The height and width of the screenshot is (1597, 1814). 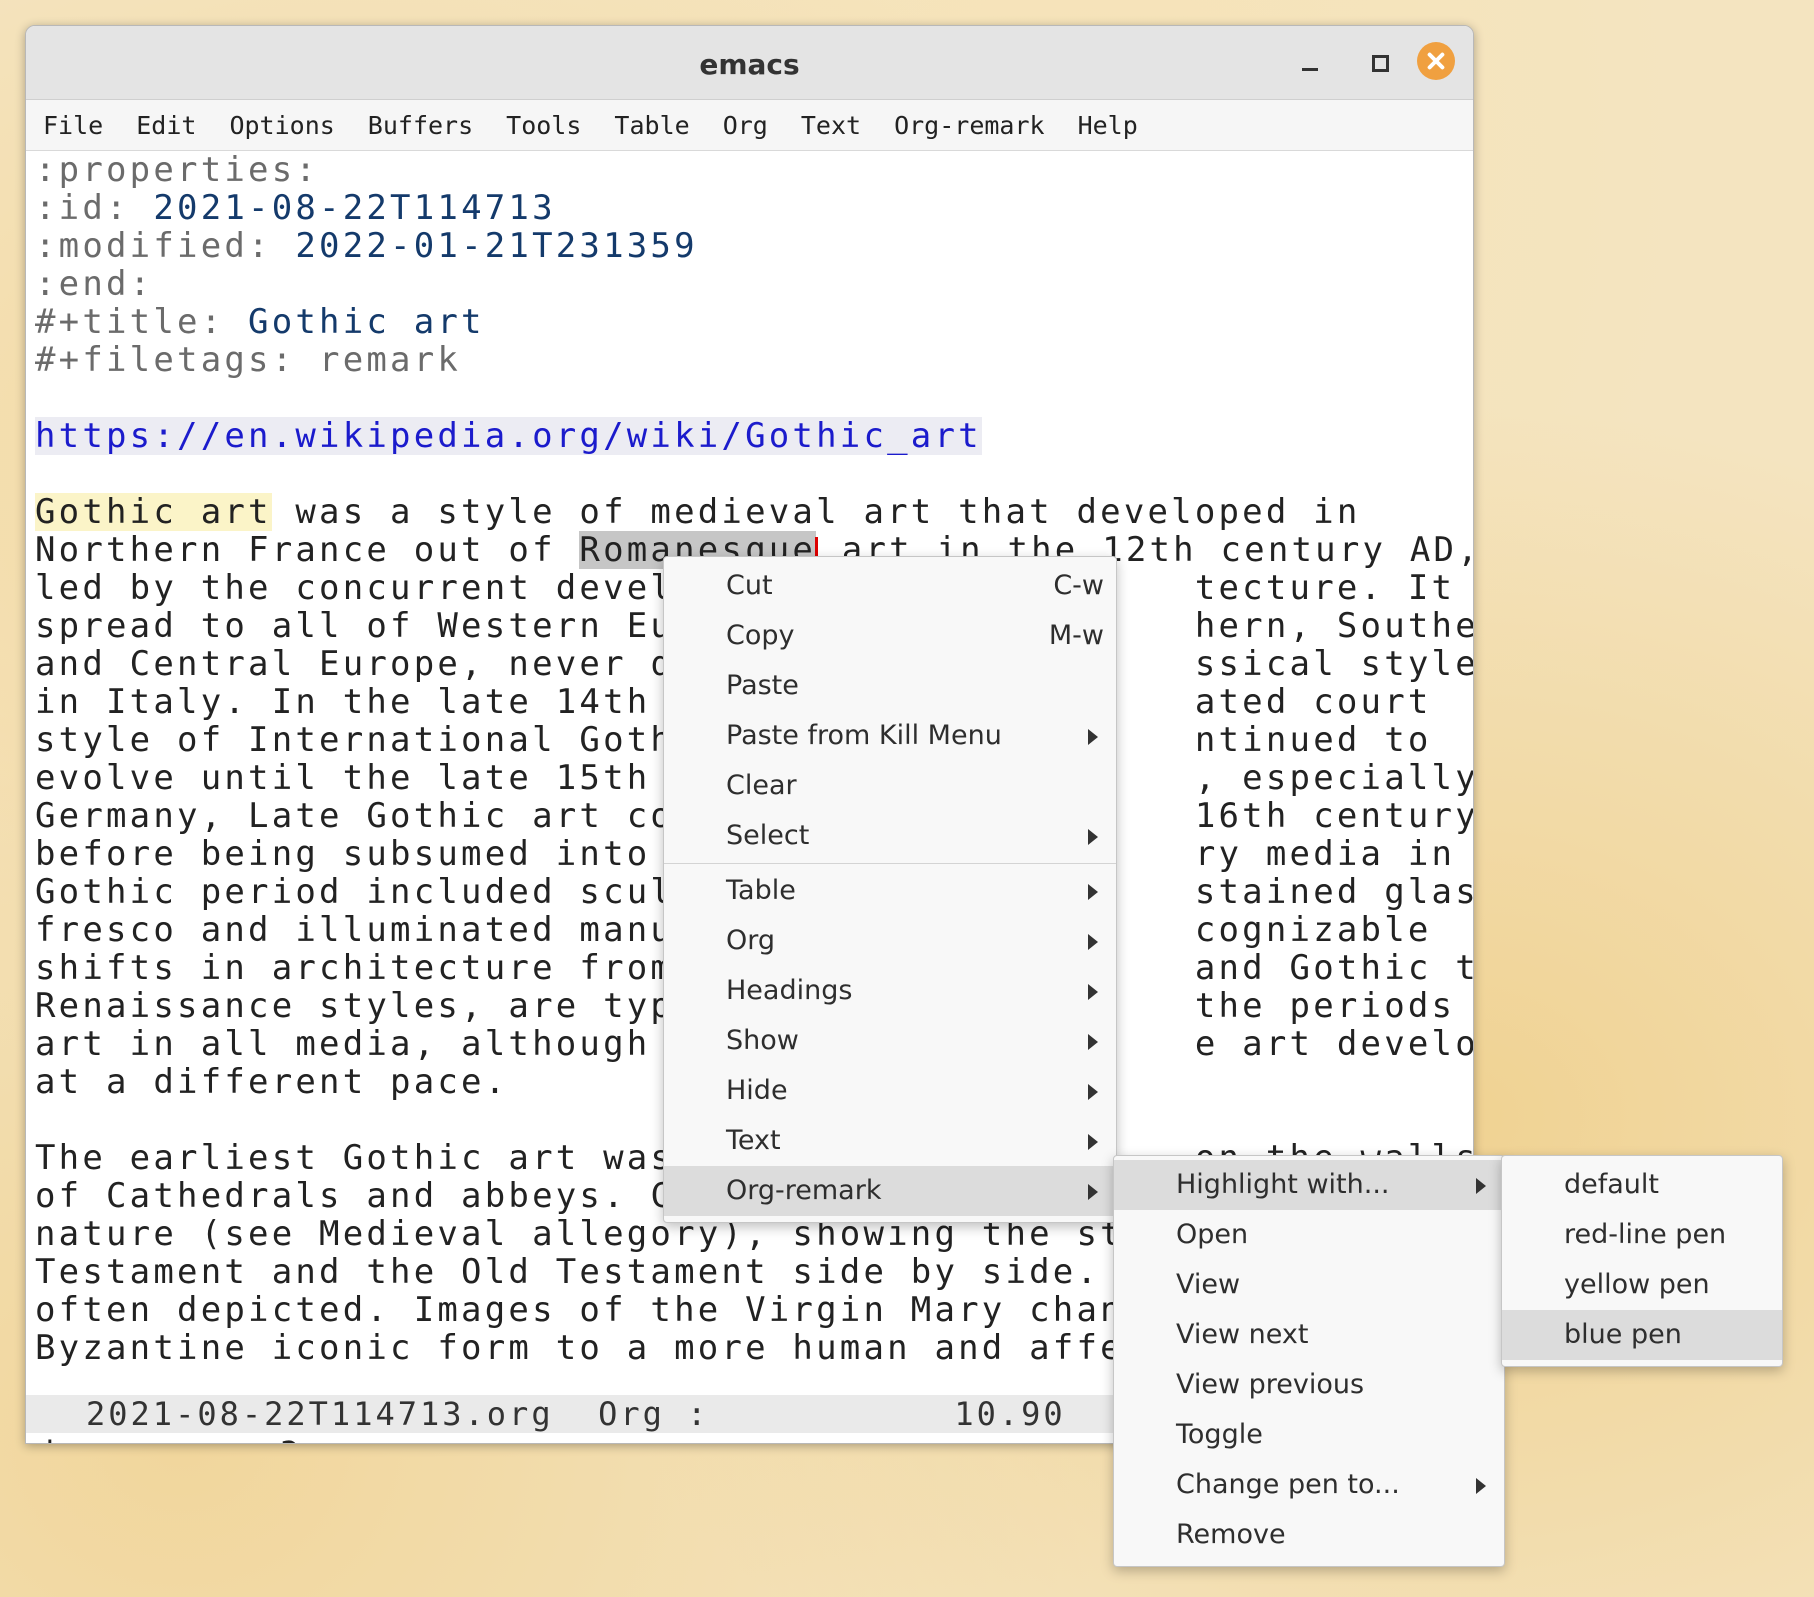 I want to click on menu-item-label: default, so click(x=1612, y=1184).